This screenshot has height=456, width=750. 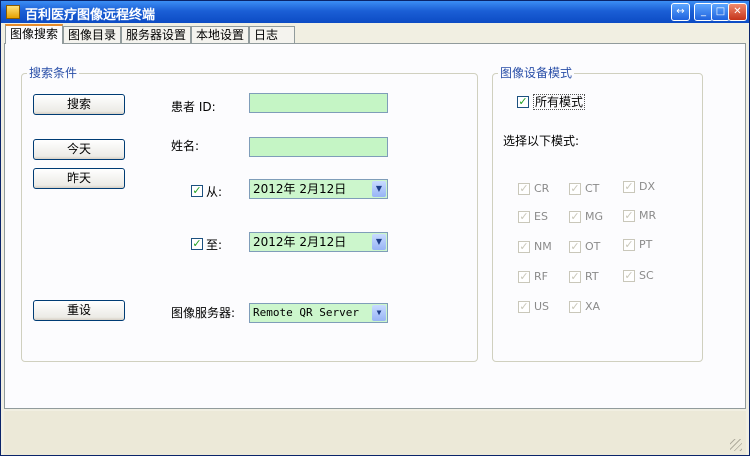 What do you see at coordinates (542, 188) in the screenshot?
I see `modality-label: CR` at bounding box center [542, 188].